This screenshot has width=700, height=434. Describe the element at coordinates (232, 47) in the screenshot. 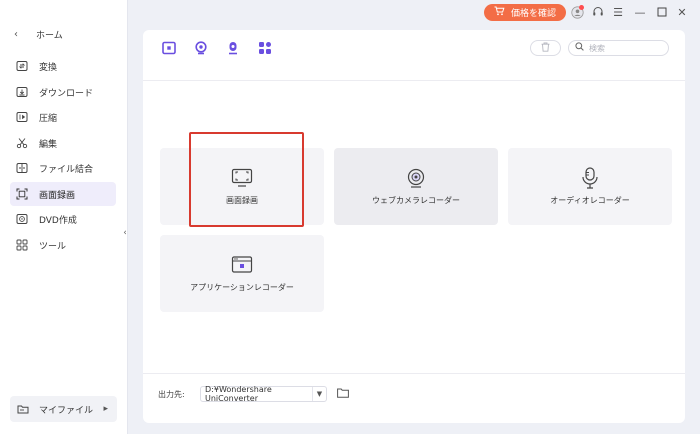

I see `audio-tab-icon` at that location.